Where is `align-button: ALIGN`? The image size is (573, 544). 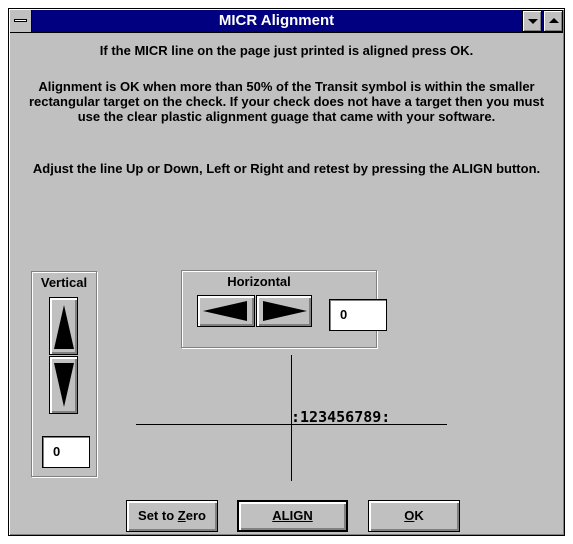 align-button: ALIGN is located at coordinates (292, 516).